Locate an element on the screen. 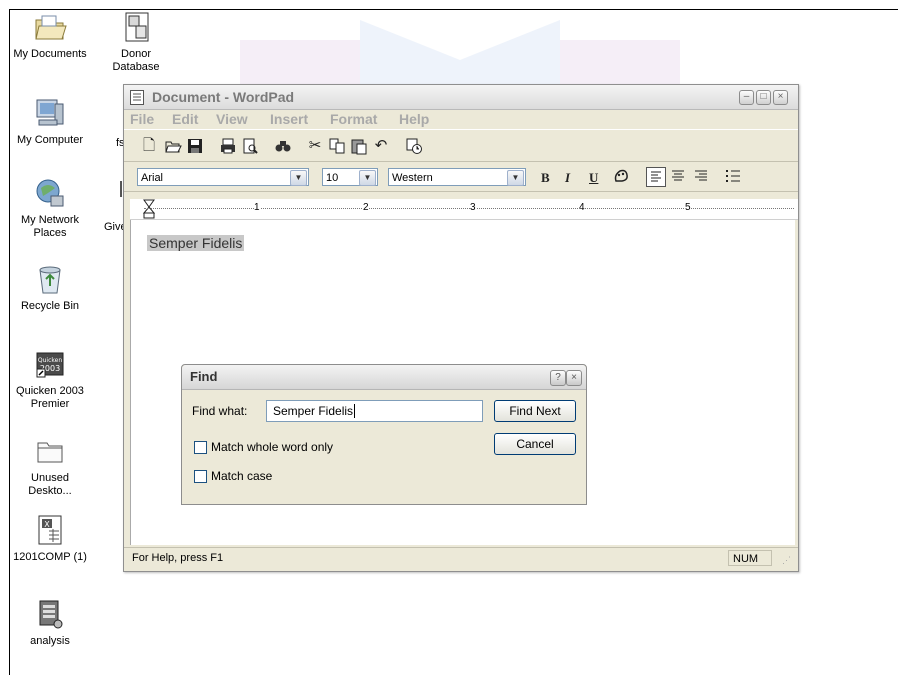 This screenshot has width=898, height=675. find-icon is located at coordinates (283, 146).